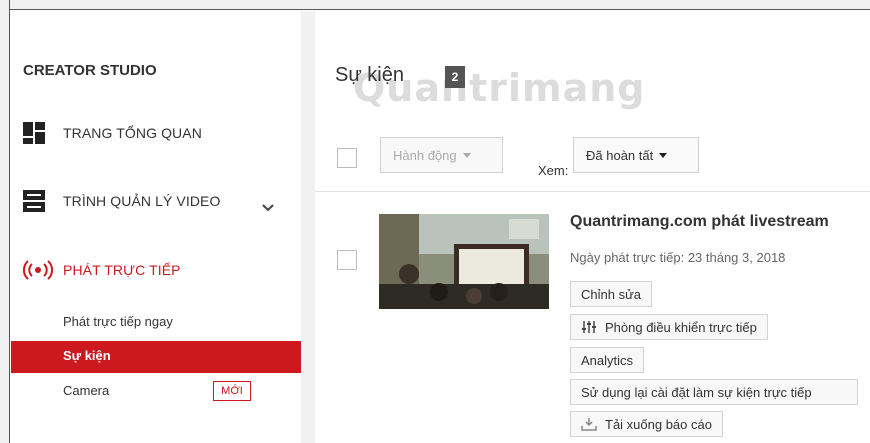  I want to click on live-control-room-button: Phòng điều khiển trực tiếp, so click(669, 327).